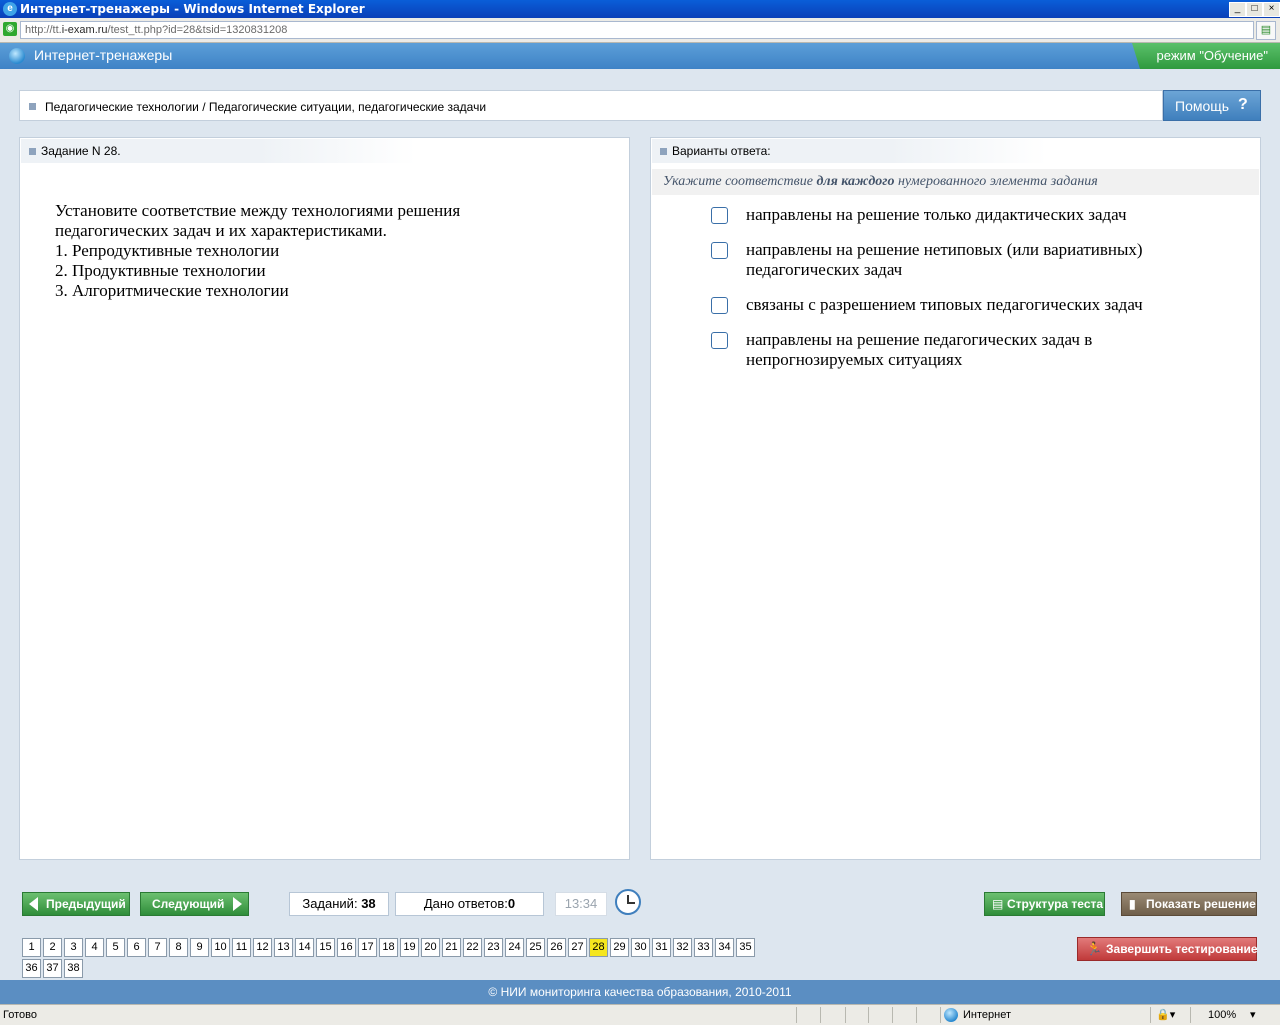  Describe the element at coordinates (640, 947) in the screenshot. I see `question-number-button: 30` at that location.